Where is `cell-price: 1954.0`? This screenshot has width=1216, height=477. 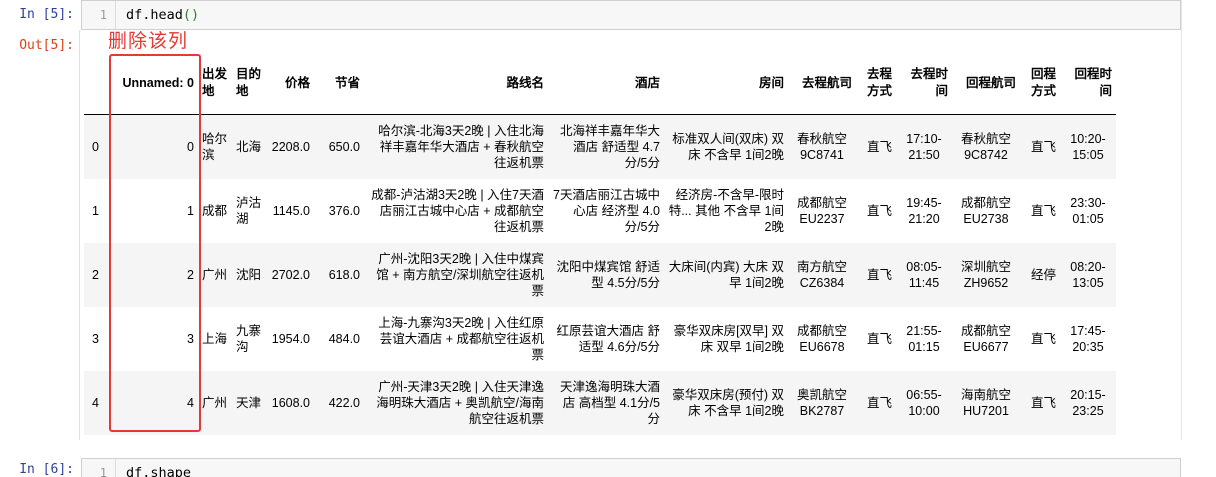
cell-price: 1954.0 is located at coordinates (290, 338).